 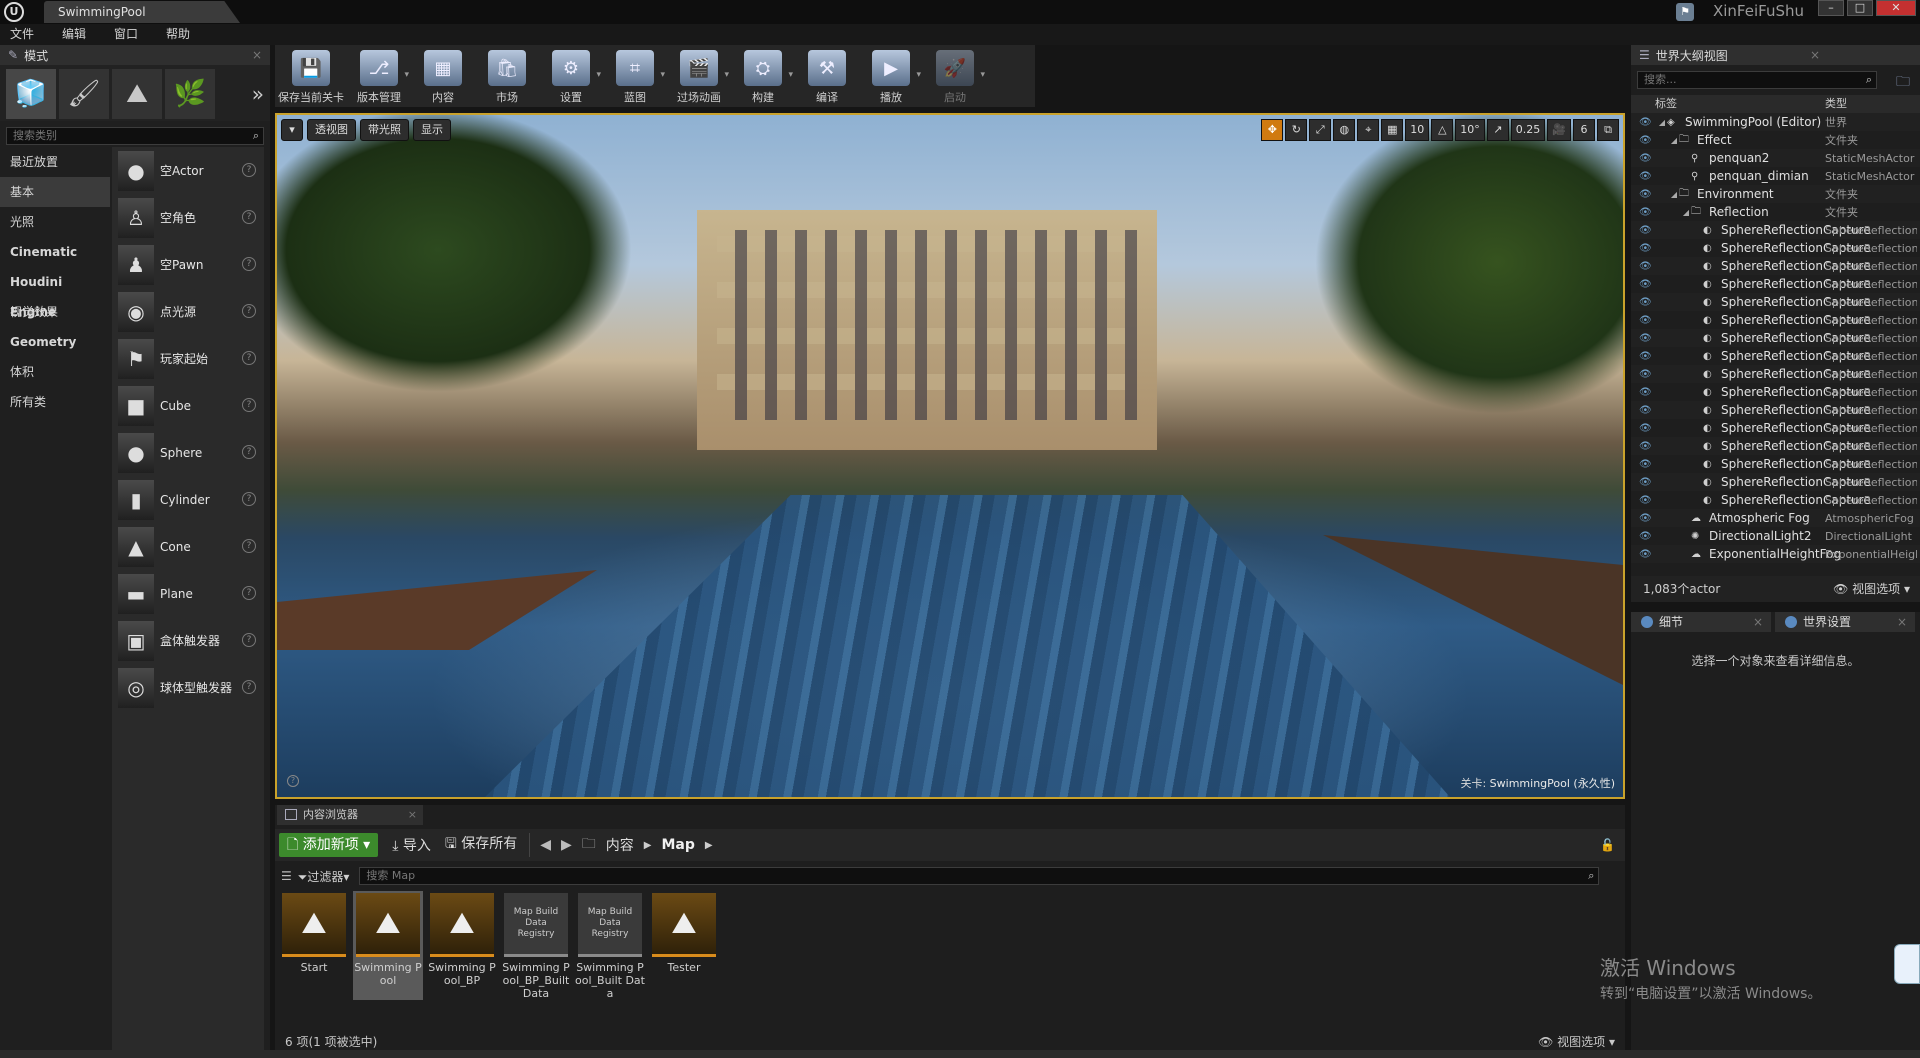 I want to click on toolbar-compile-button: ⚒ 编译, so click(x=827, y=76).